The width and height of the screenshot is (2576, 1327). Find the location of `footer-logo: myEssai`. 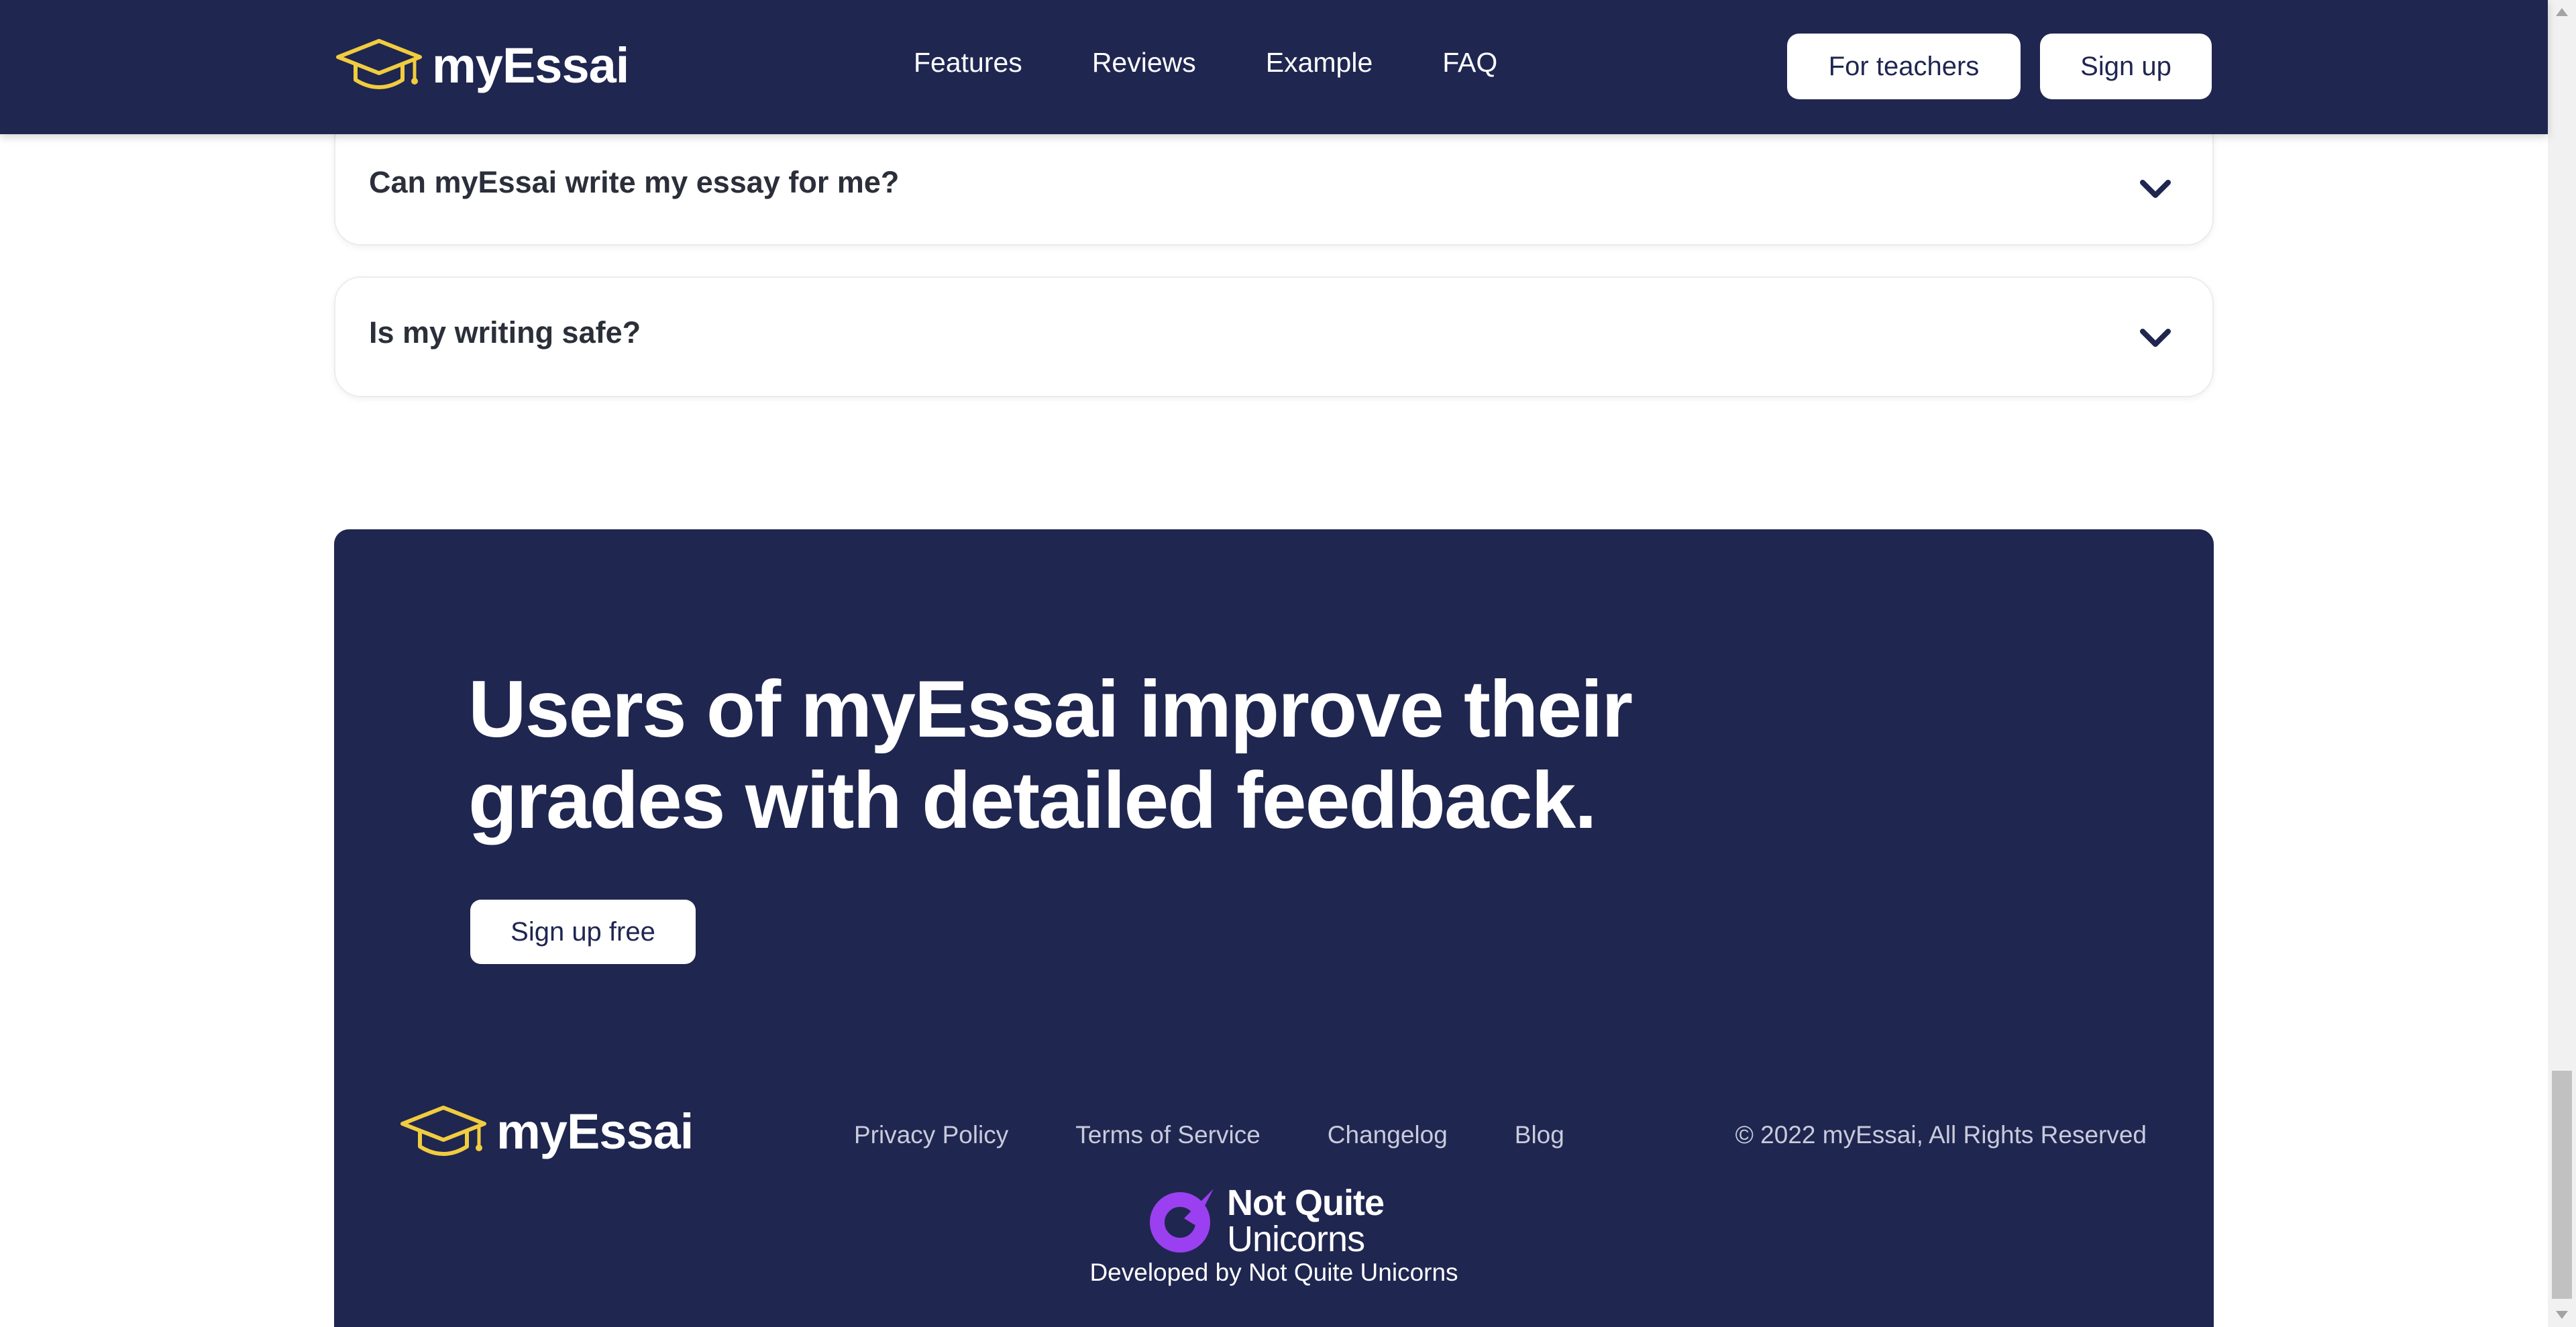

footer-logo: myEssai is located at coordinates (547, 1131).